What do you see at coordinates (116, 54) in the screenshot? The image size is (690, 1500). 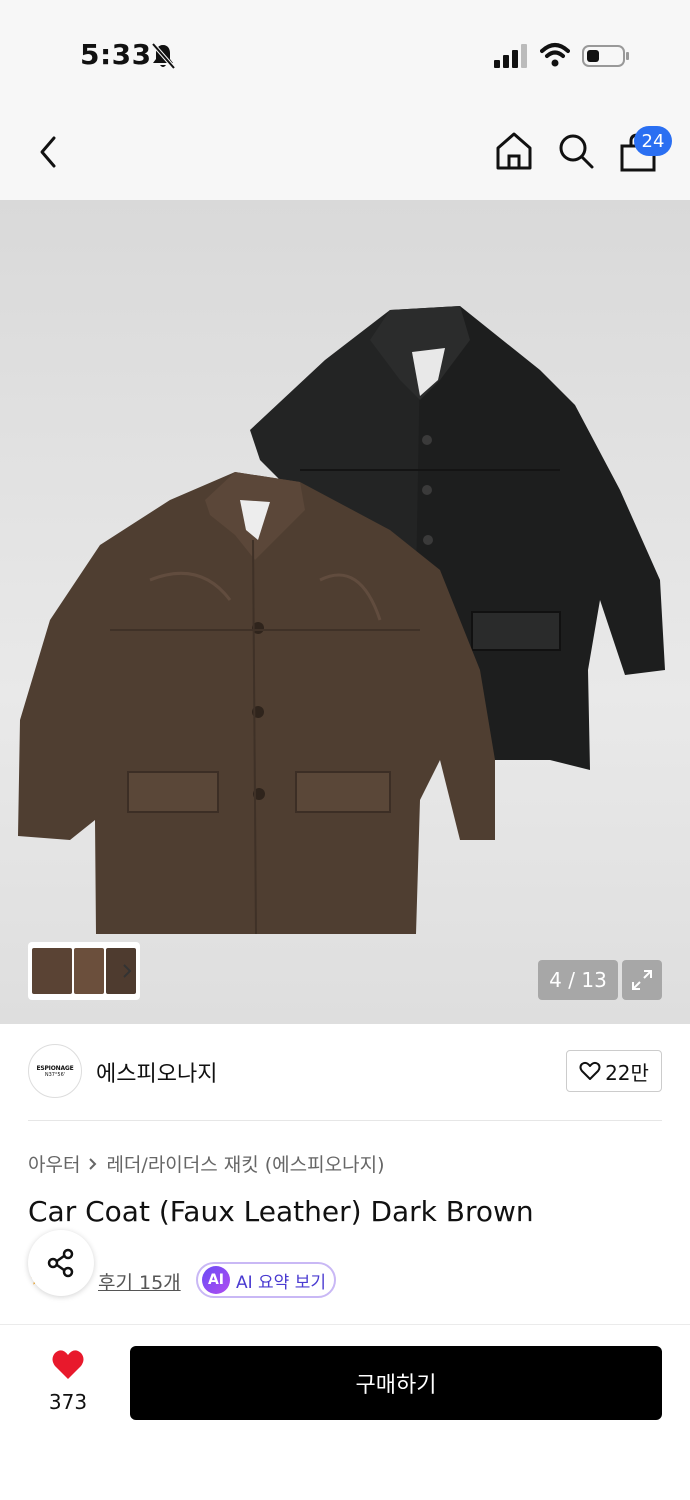 I see `status-time: 5:33` at bounding box center [116, 54].